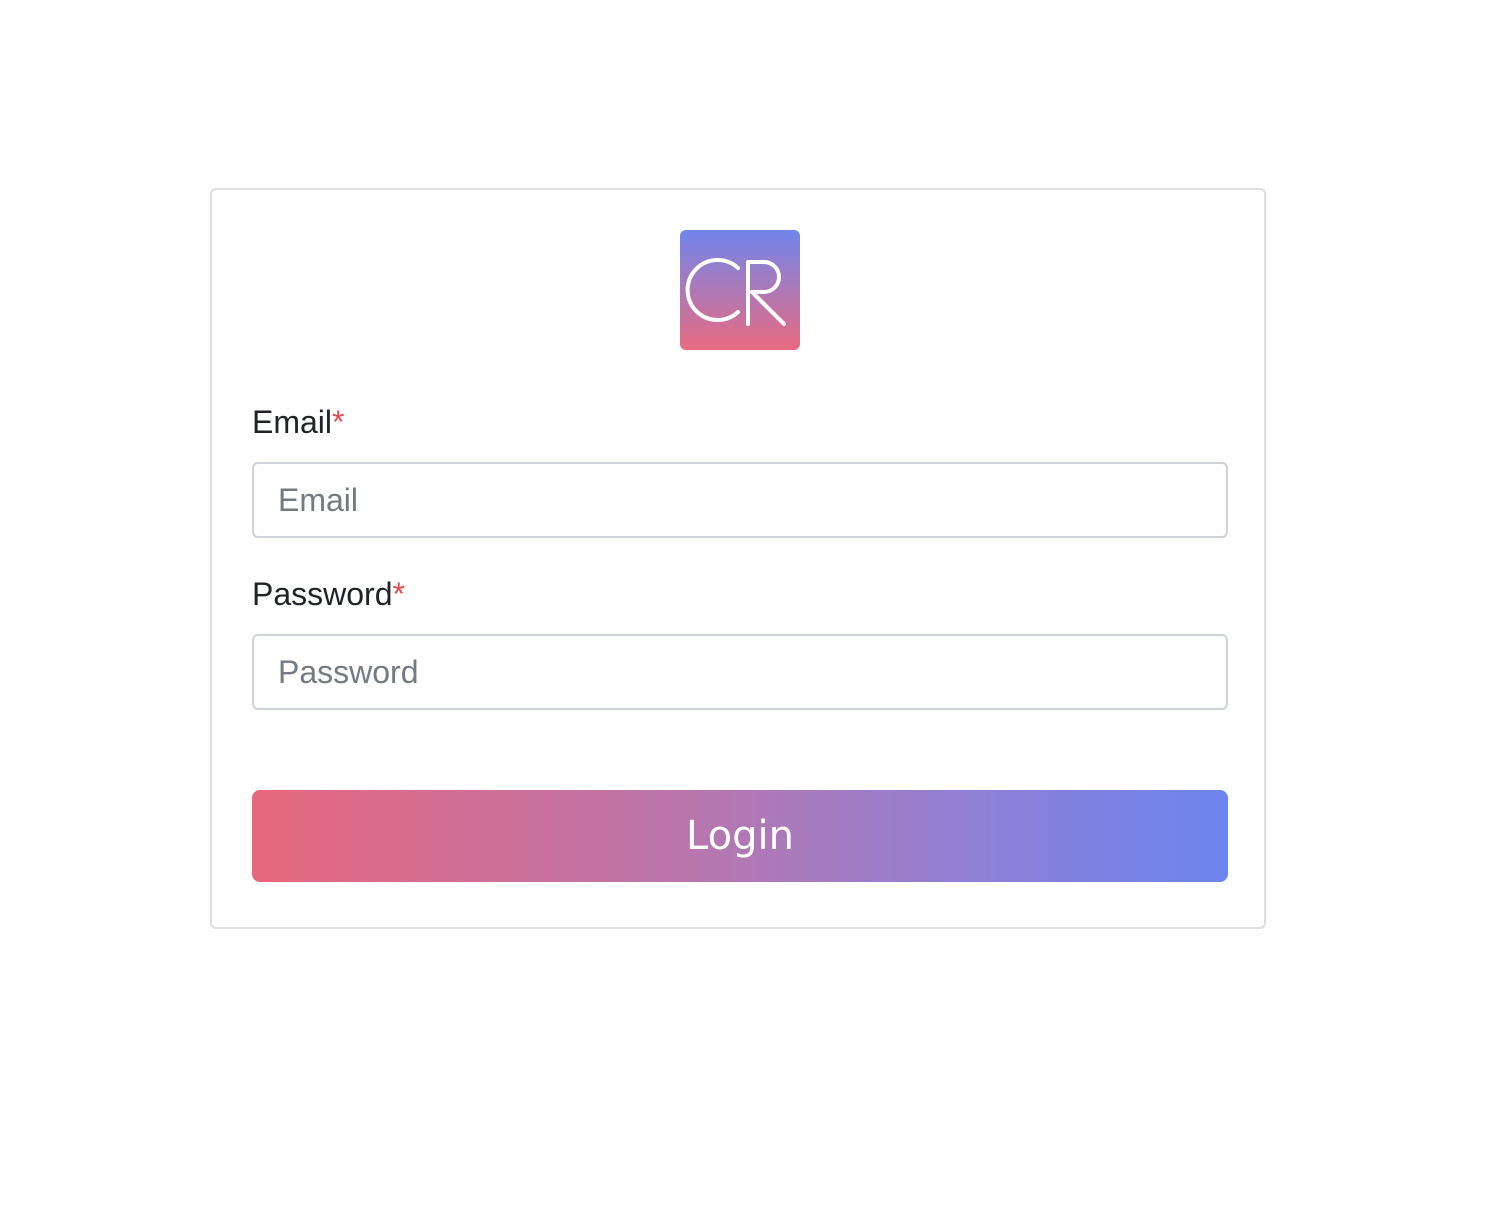 Image resolution: width=1488 pixels, height=1206 pixels. I want to click on password-label-text: Password, so click(322, 594).